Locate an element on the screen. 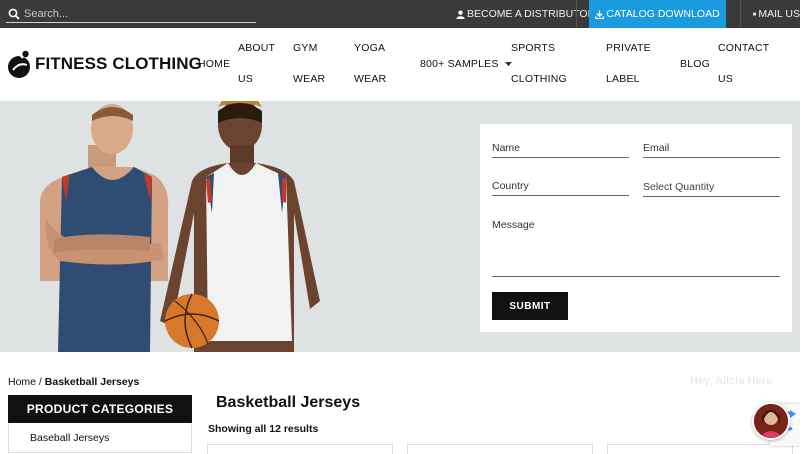  catalog-download-label: CATALOG DOWNLOAD is located at coordinates (663, 14).